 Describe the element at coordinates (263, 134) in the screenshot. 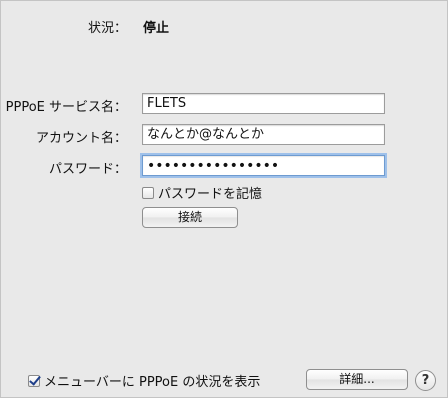

I see `account-field: なんとか@なんとか` at that location.